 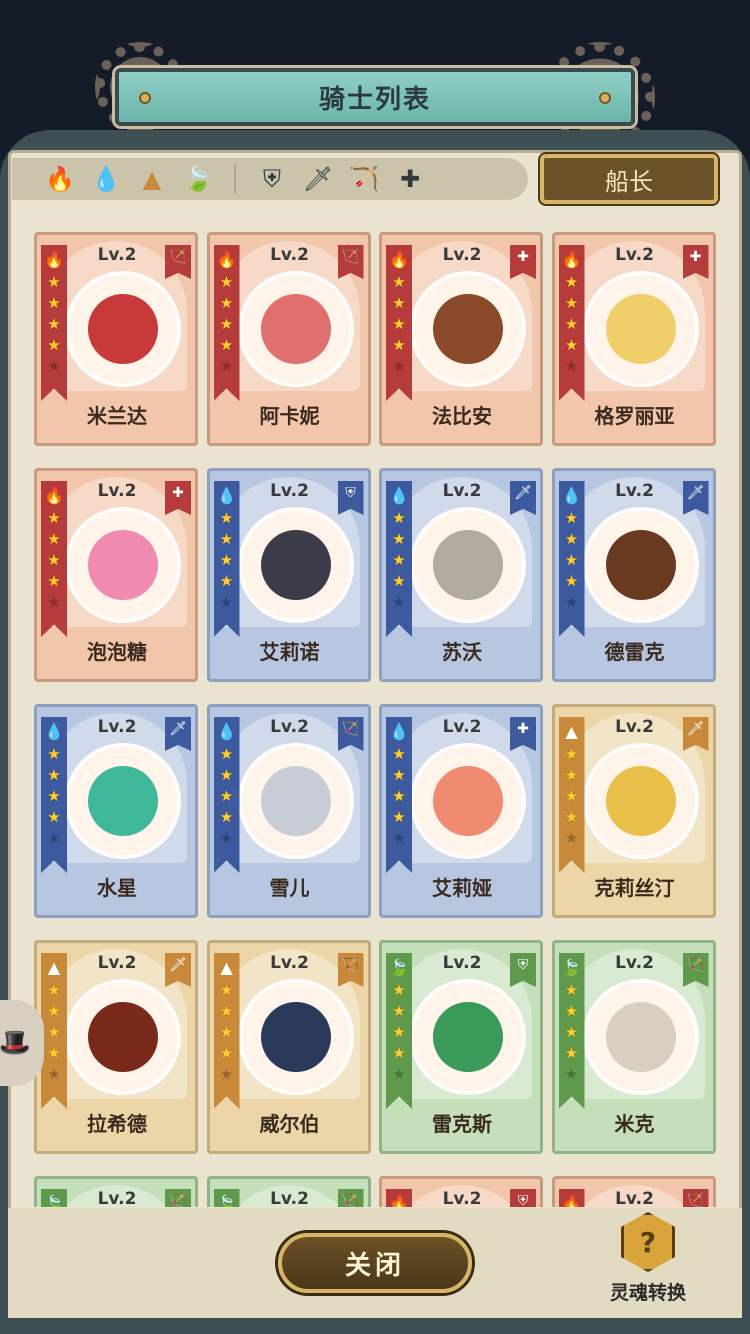 What do you see at coordinates (318, 179) in the screenshot?
I see `filter-sword-icon: 🗡` at bounding box center [318, 179].